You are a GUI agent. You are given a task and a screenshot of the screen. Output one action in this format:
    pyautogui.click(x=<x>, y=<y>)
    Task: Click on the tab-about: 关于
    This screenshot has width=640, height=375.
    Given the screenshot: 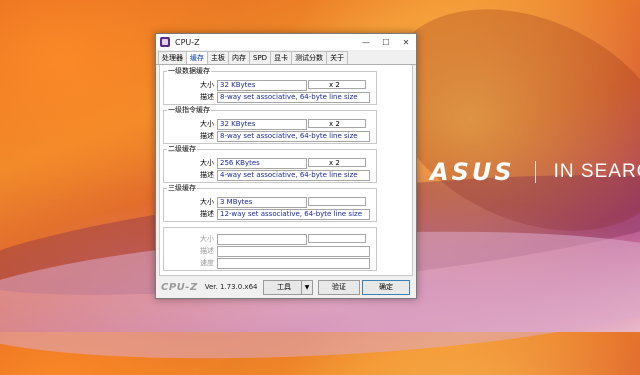 What is the action you would take?
    pyautogui.click(x=337, y=57)
    